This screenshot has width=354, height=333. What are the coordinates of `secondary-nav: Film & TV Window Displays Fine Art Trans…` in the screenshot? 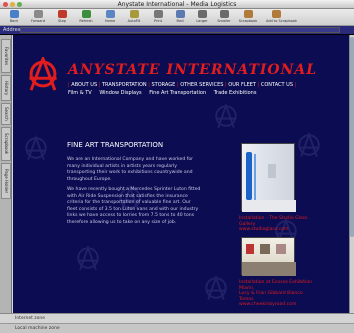 It's located at (165, 93).